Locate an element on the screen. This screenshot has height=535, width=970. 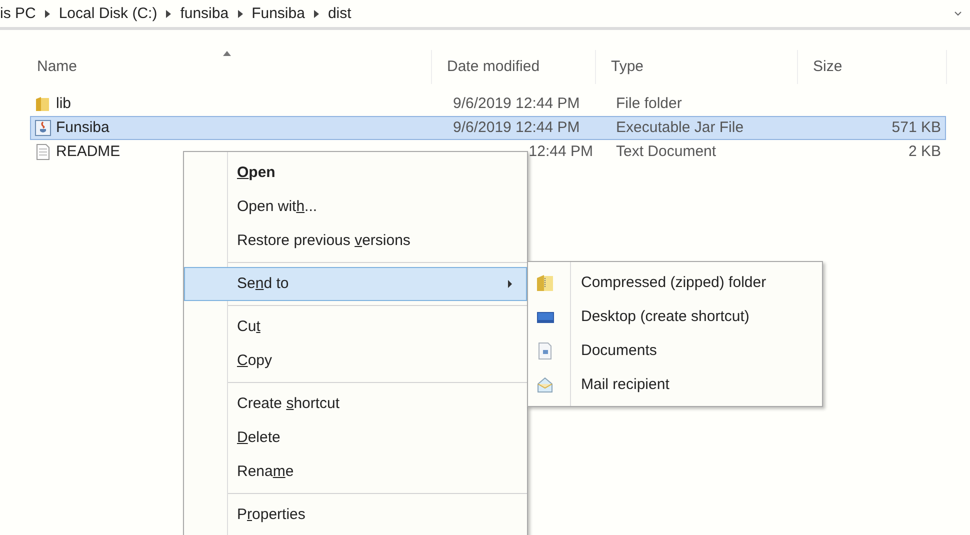
text-icon is located at coordinates (43, 152).